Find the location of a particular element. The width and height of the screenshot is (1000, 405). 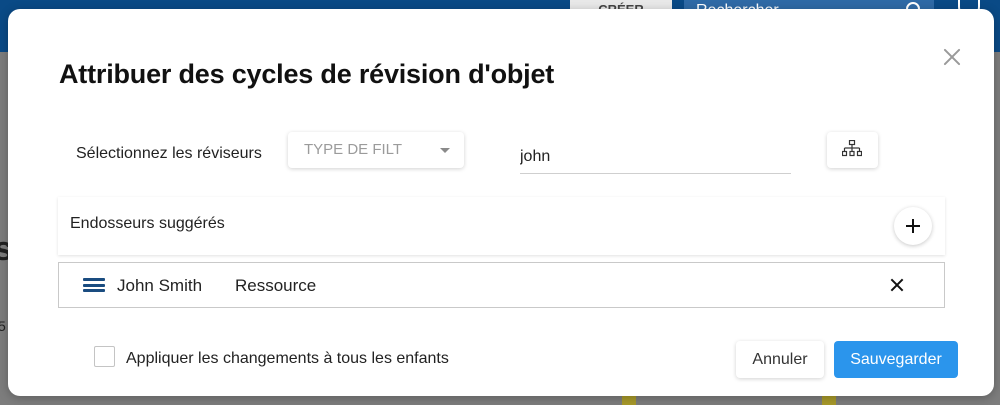

org-chart-icon is located at coordinates (852, 148).